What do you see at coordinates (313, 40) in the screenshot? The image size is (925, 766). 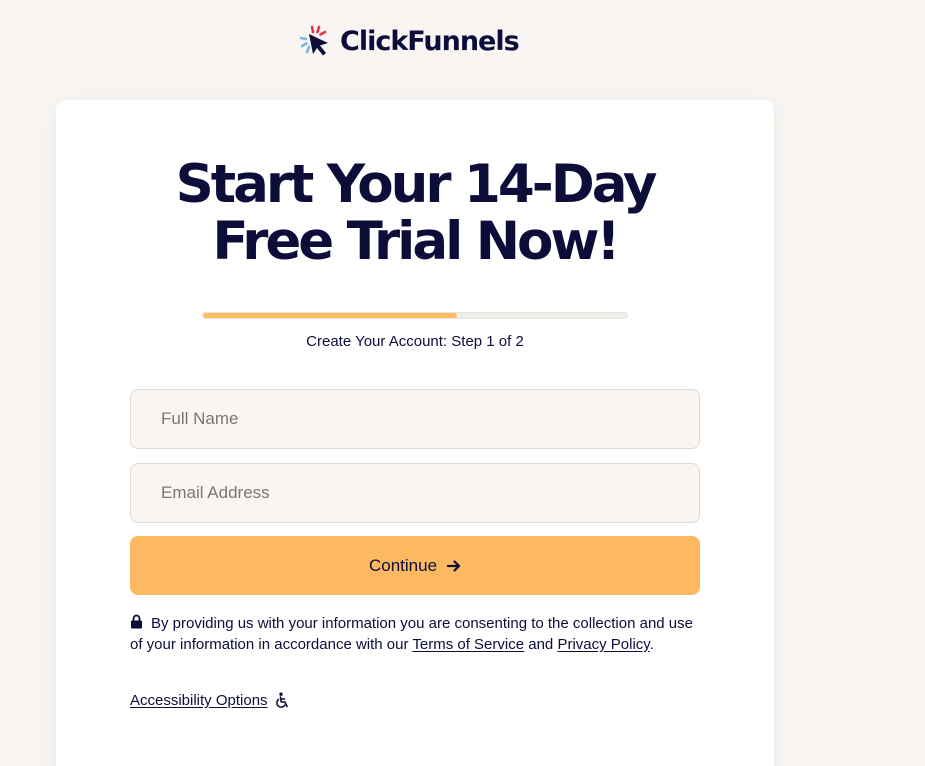 I see `clickfunnels-cursor-logo-icon` at bounding box center [313, 40].